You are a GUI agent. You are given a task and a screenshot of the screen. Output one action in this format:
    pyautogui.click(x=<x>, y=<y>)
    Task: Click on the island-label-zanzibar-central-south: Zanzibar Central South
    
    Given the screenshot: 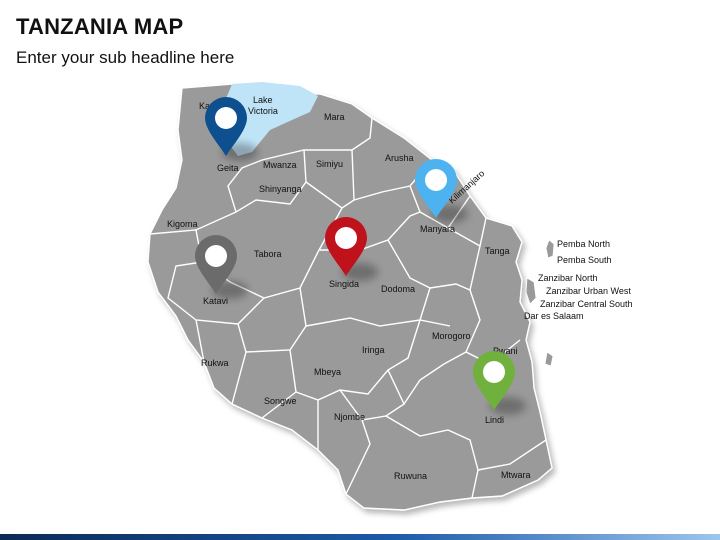 What is the action you would take?
    pyautogui.click(x=586, y=304)
    